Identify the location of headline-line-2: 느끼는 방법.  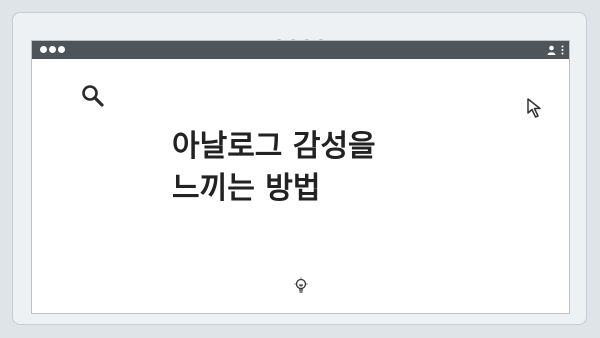
(246, 188).